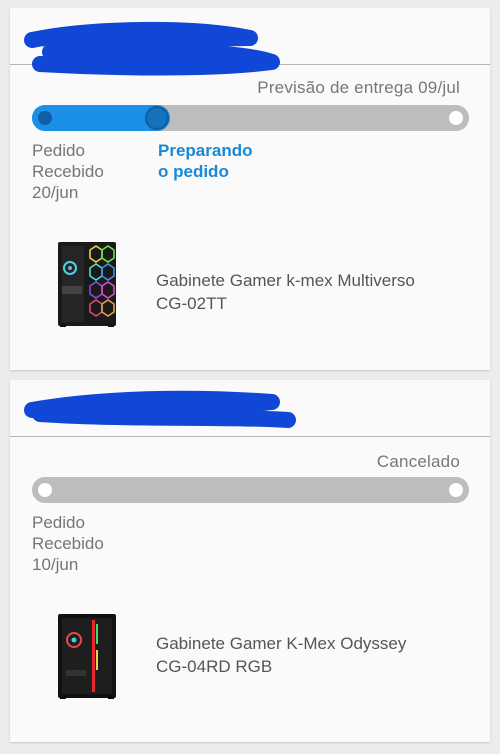  I want to click on delivery-estimate: Previsão de entrega 09/jul, so click(358, 87).